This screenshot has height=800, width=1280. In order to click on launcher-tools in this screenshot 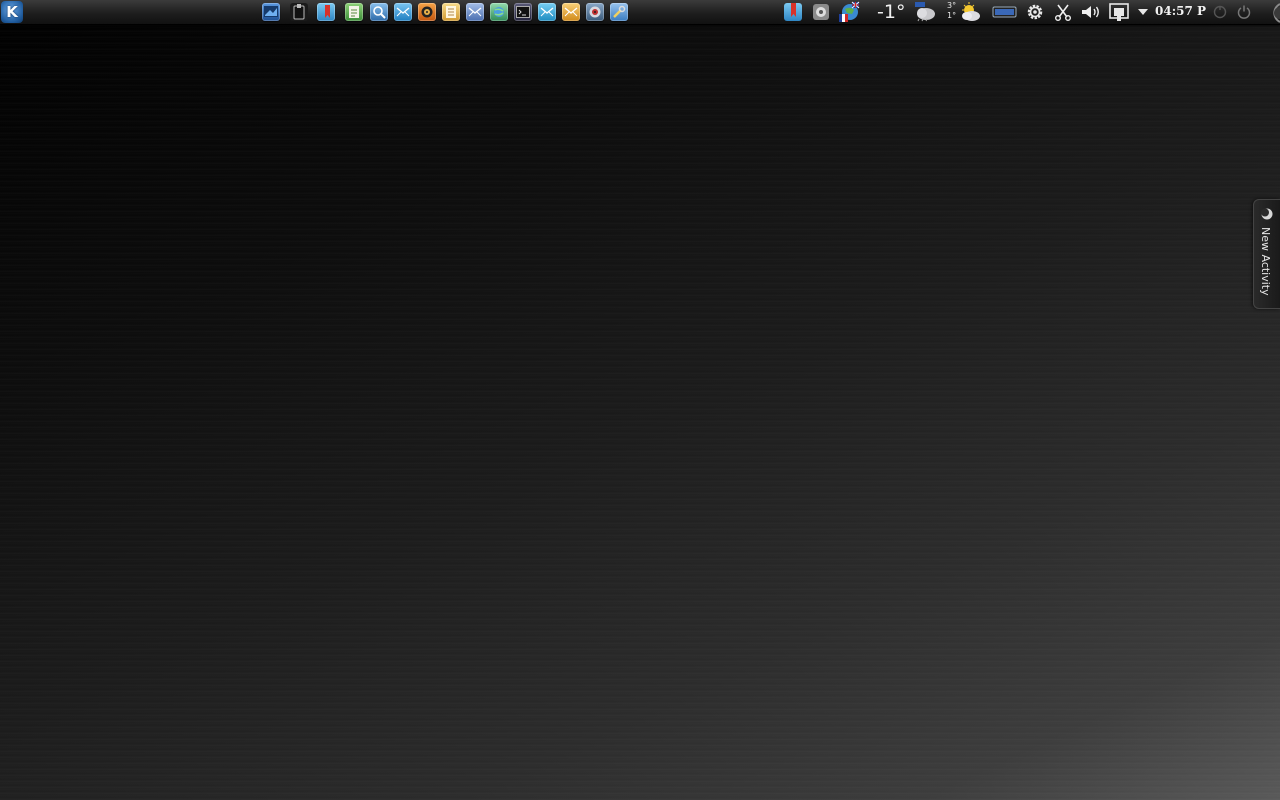, I will do `click(547, 12)`.